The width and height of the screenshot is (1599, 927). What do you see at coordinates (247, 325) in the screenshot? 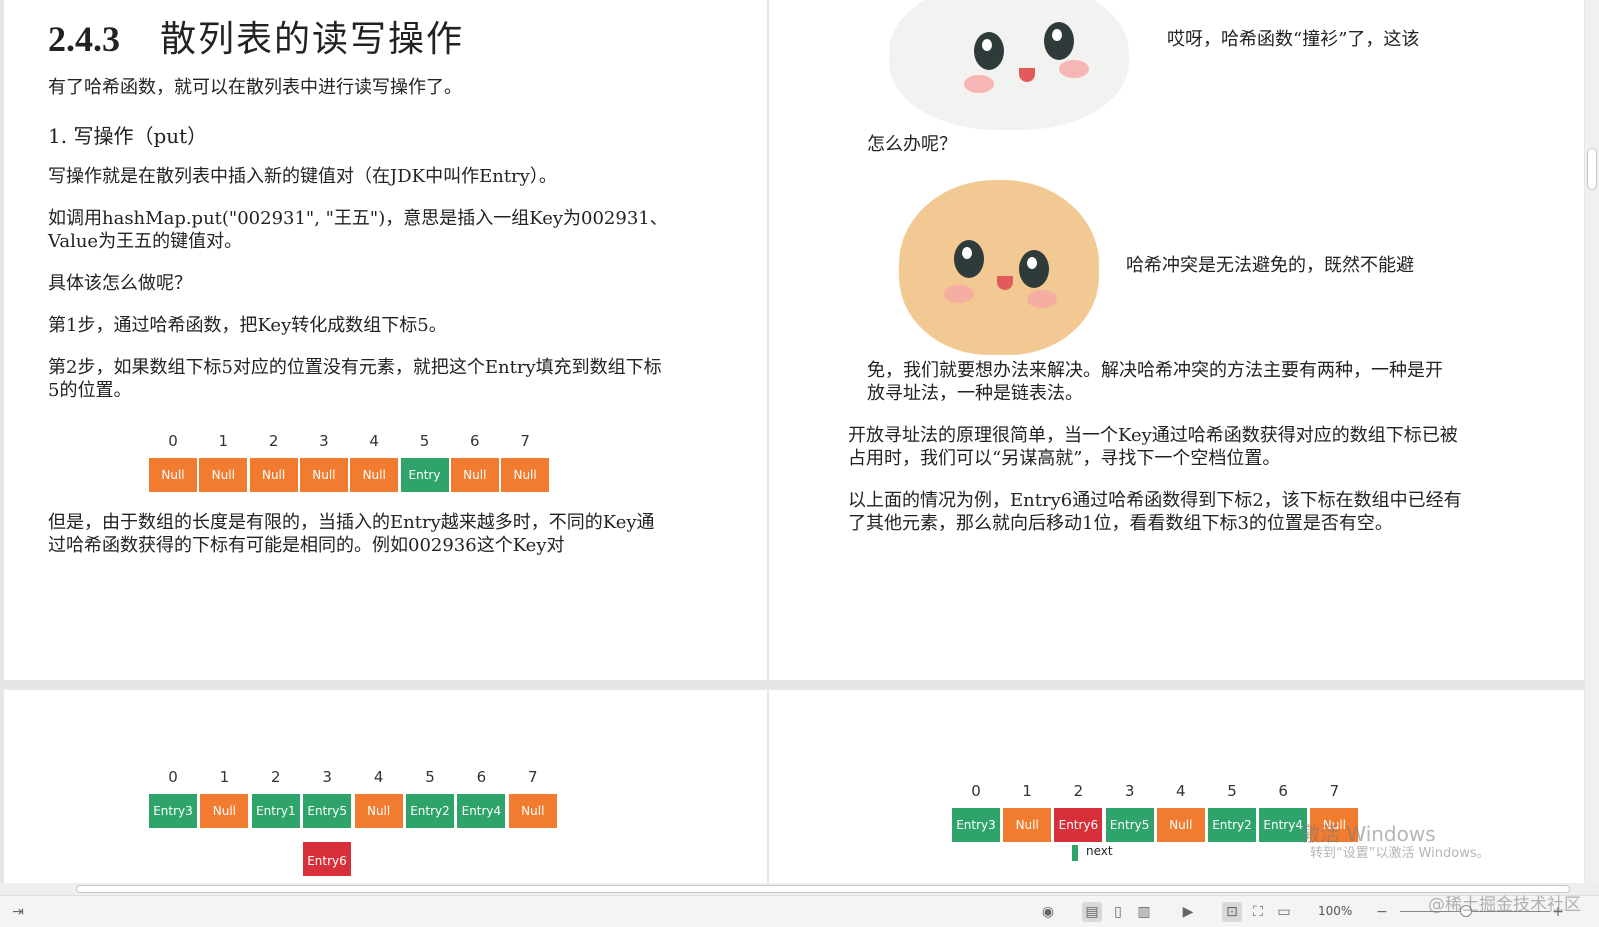
I see `paragraph: 第1步，通过哈希函数，把Key转化成数组下标5。` at bounding box center [247, 325].